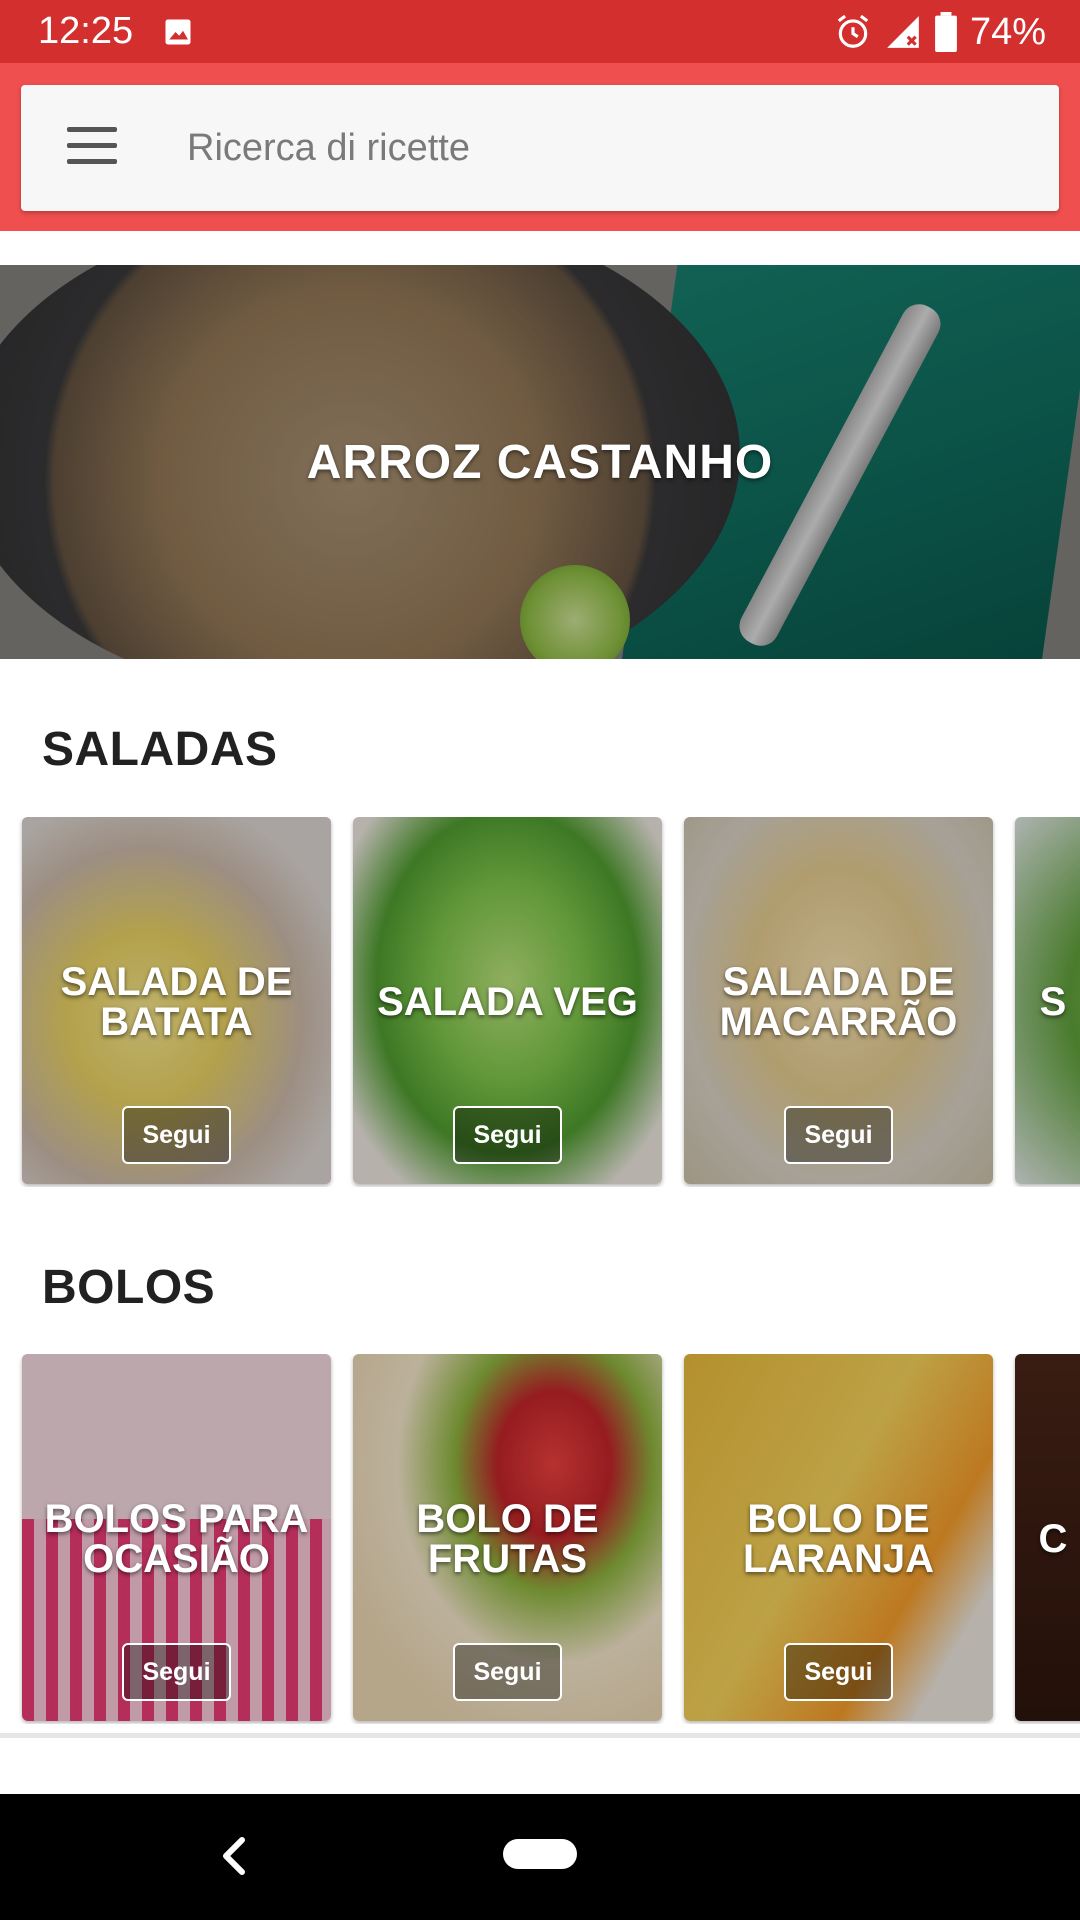 The image size is (1080, 1920). I want to click on category-card: BOLOS PARA OCASIÃO Segui, so click(176, 1537).